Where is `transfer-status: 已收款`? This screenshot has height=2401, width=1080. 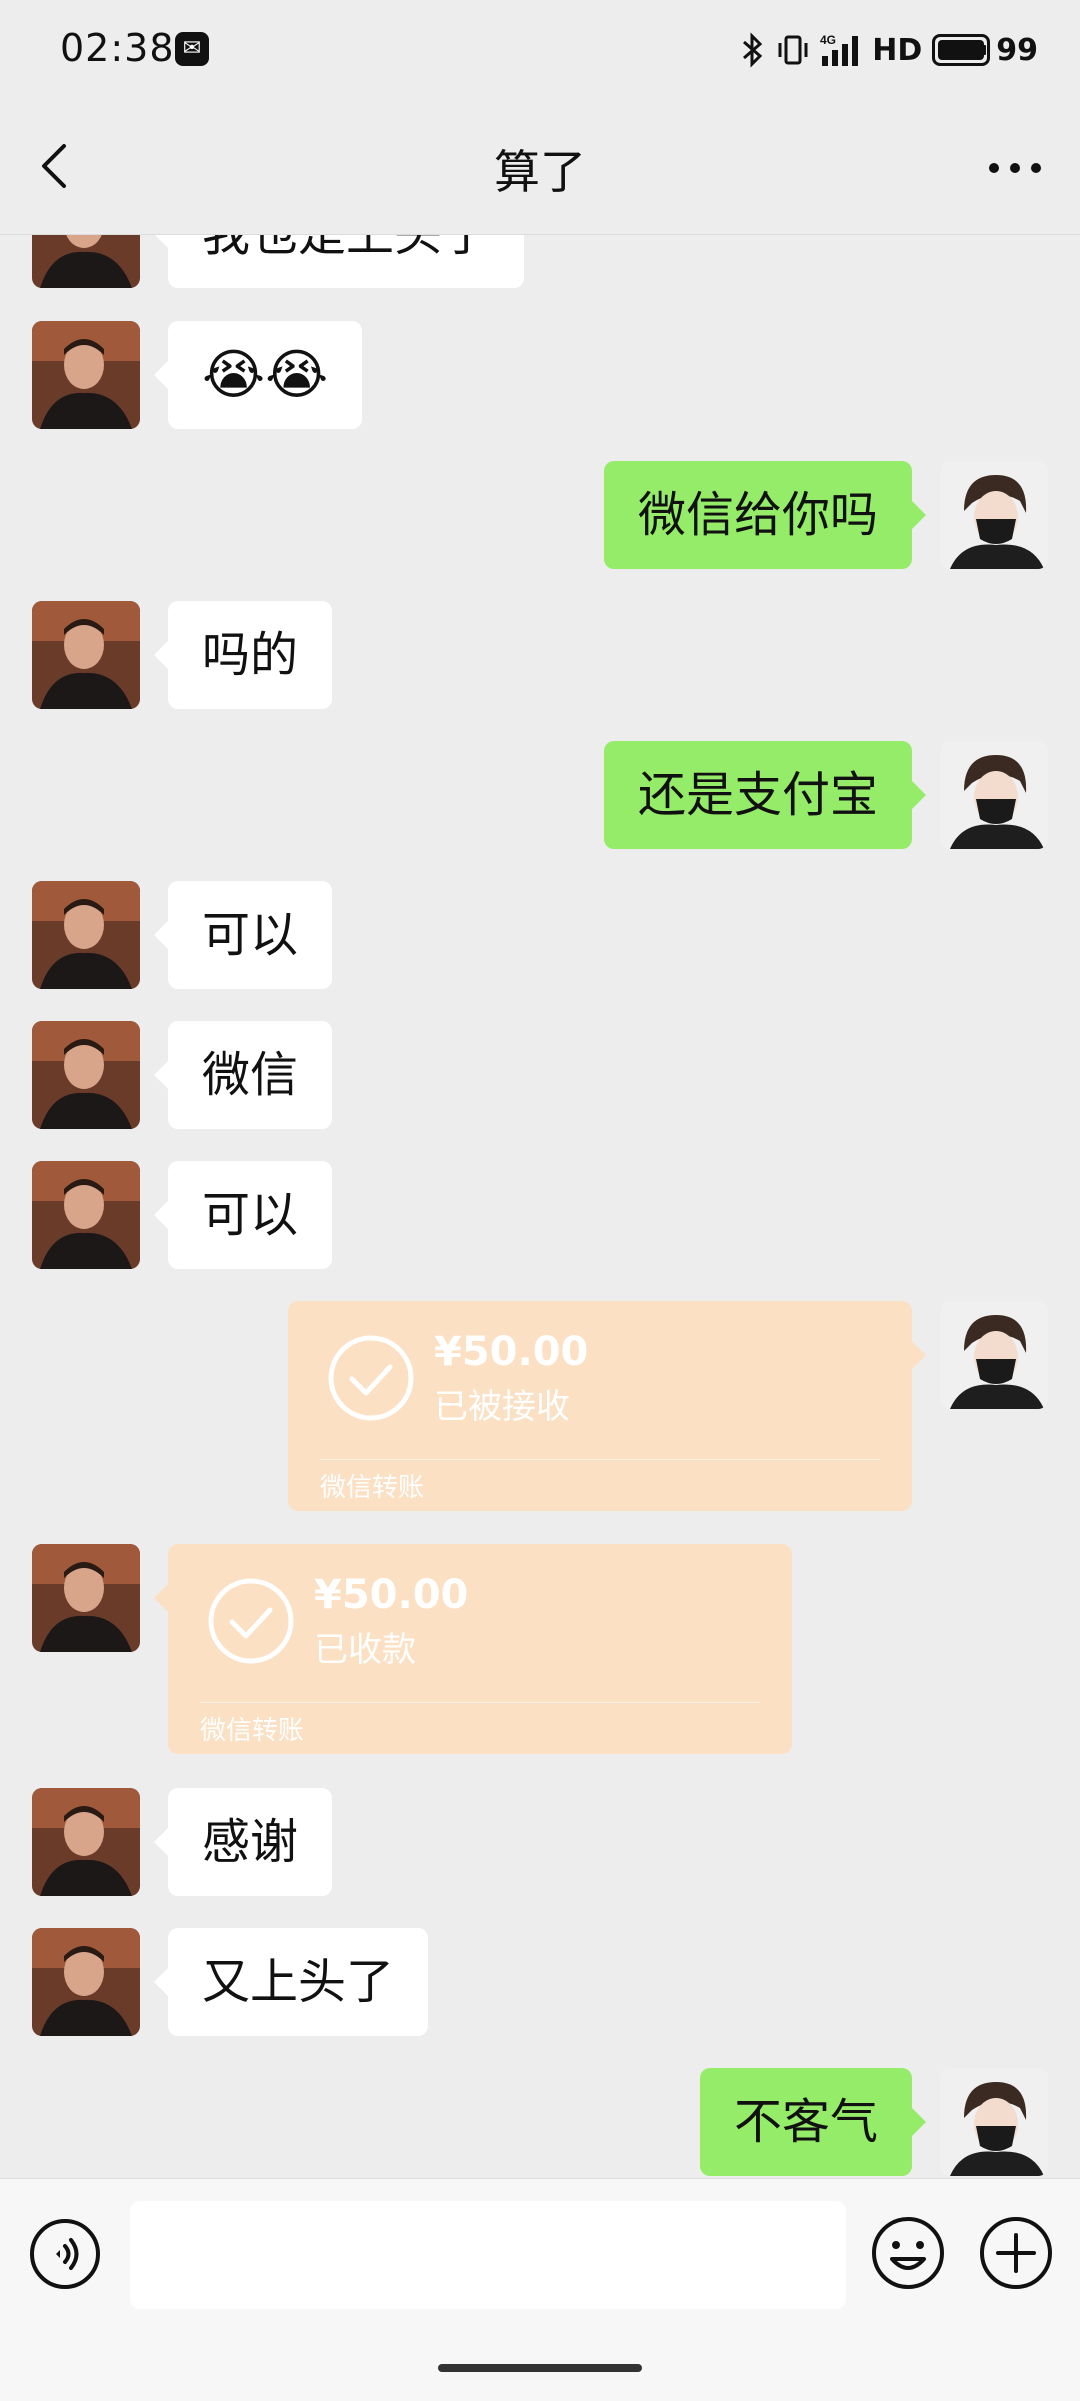
transfer-status: 已收款 is located at coordinates (365, 1650).